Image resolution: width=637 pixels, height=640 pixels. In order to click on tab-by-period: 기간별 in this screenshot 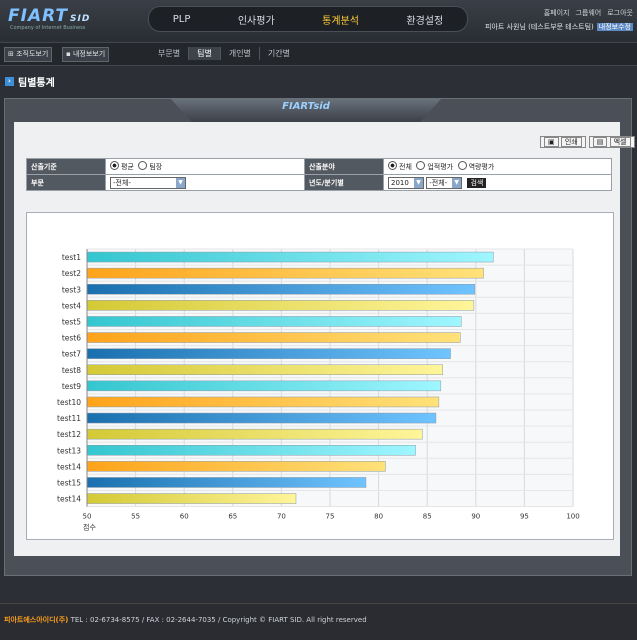, I will do `click(278, 53)`.